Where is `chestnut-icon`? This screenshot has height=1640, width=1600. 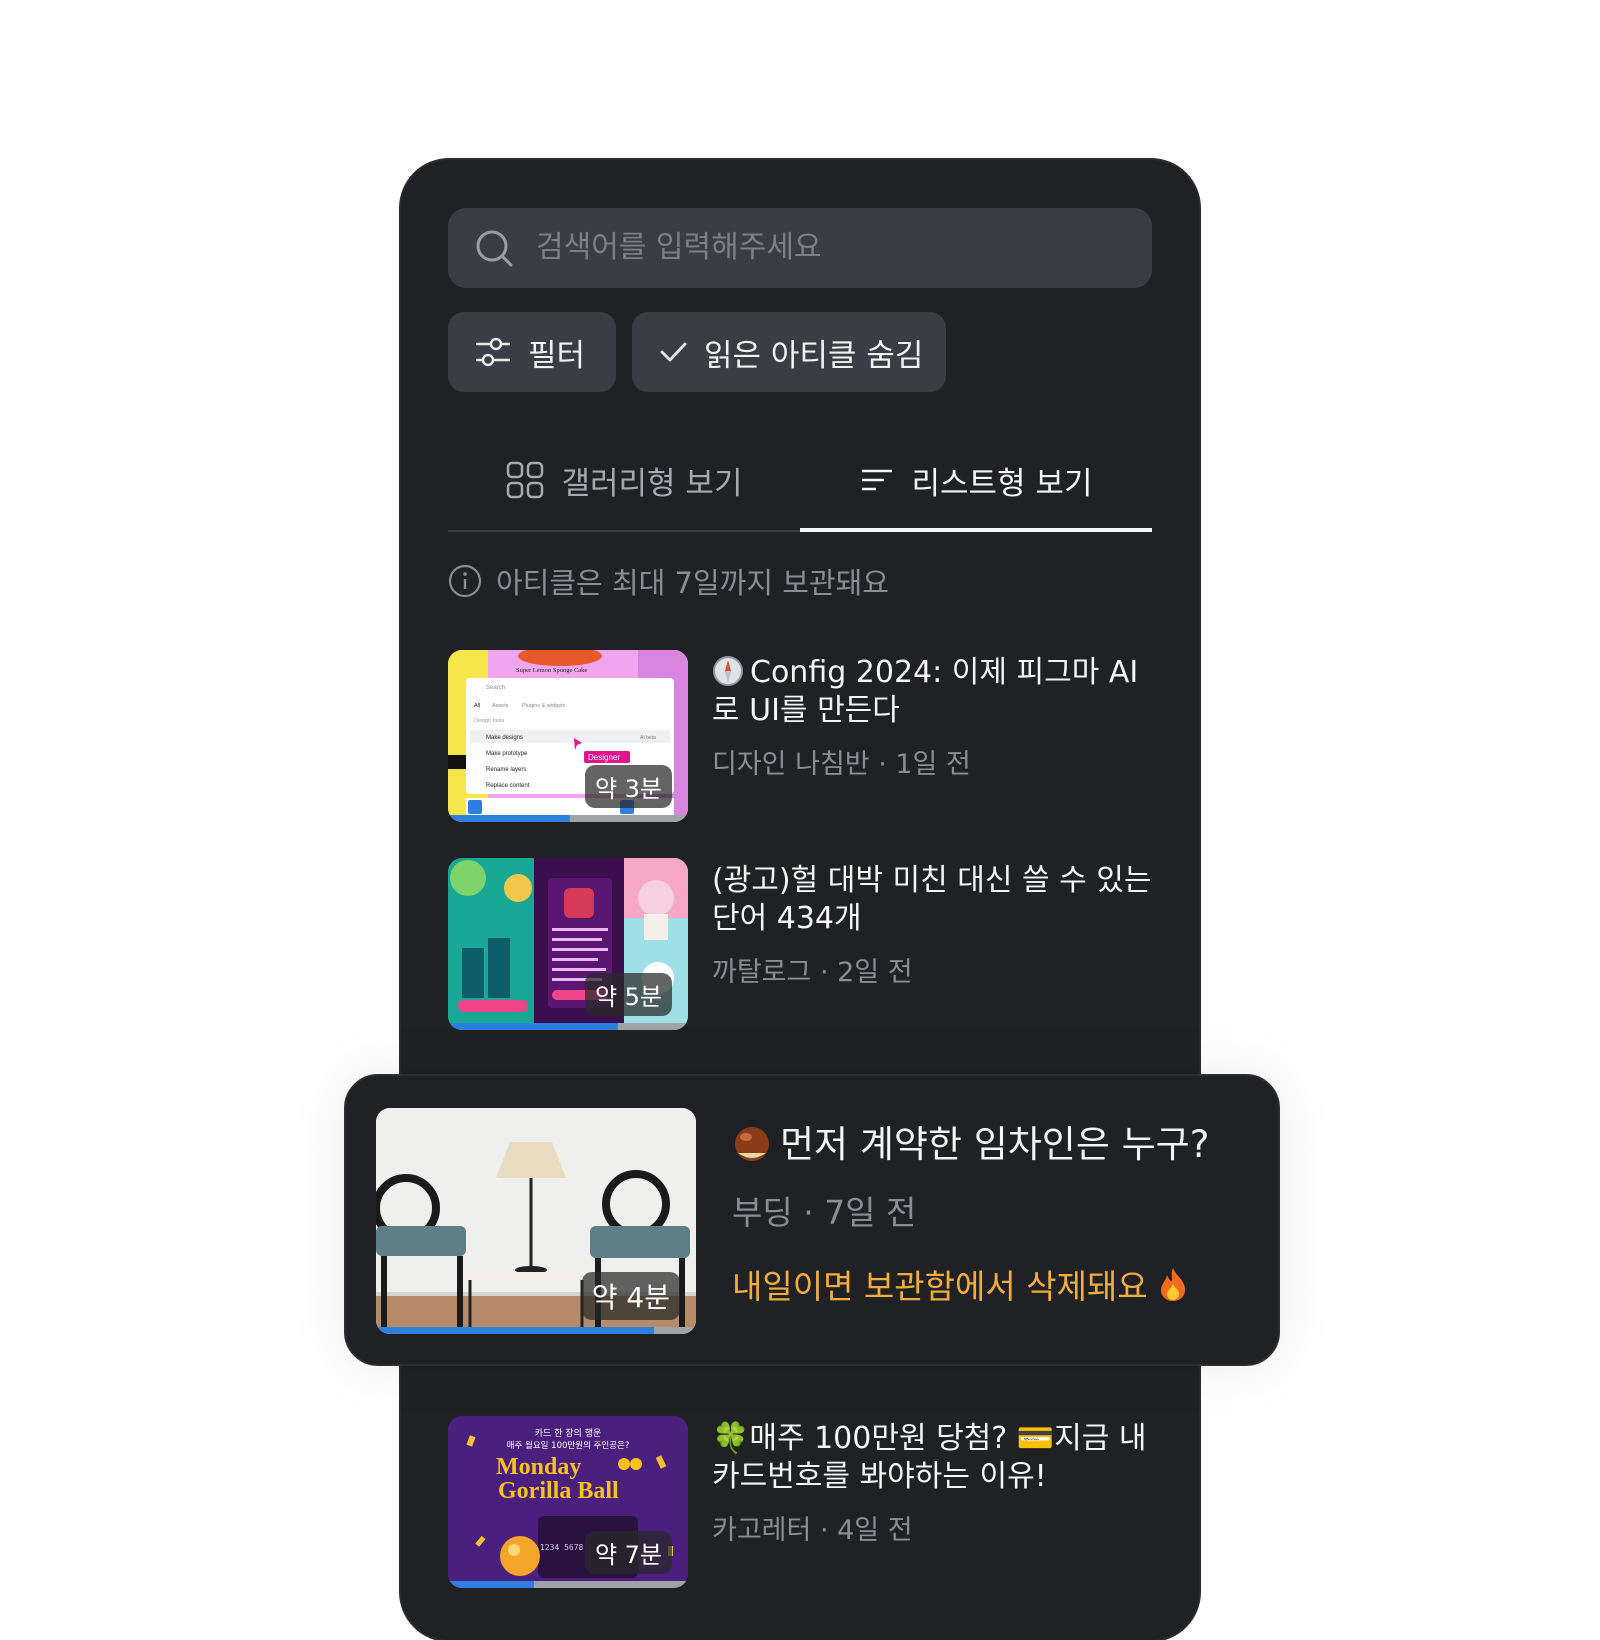
chestnut-icon is located at coordinates (752, 1144).